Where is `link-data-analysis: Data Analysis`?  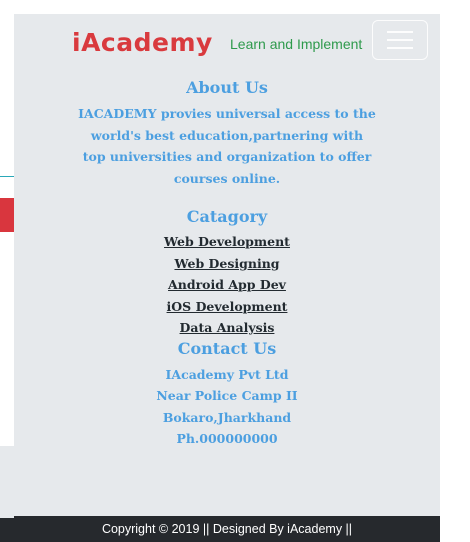
link-data-analysis: Data Analysis is located at coordinates (227, 328).